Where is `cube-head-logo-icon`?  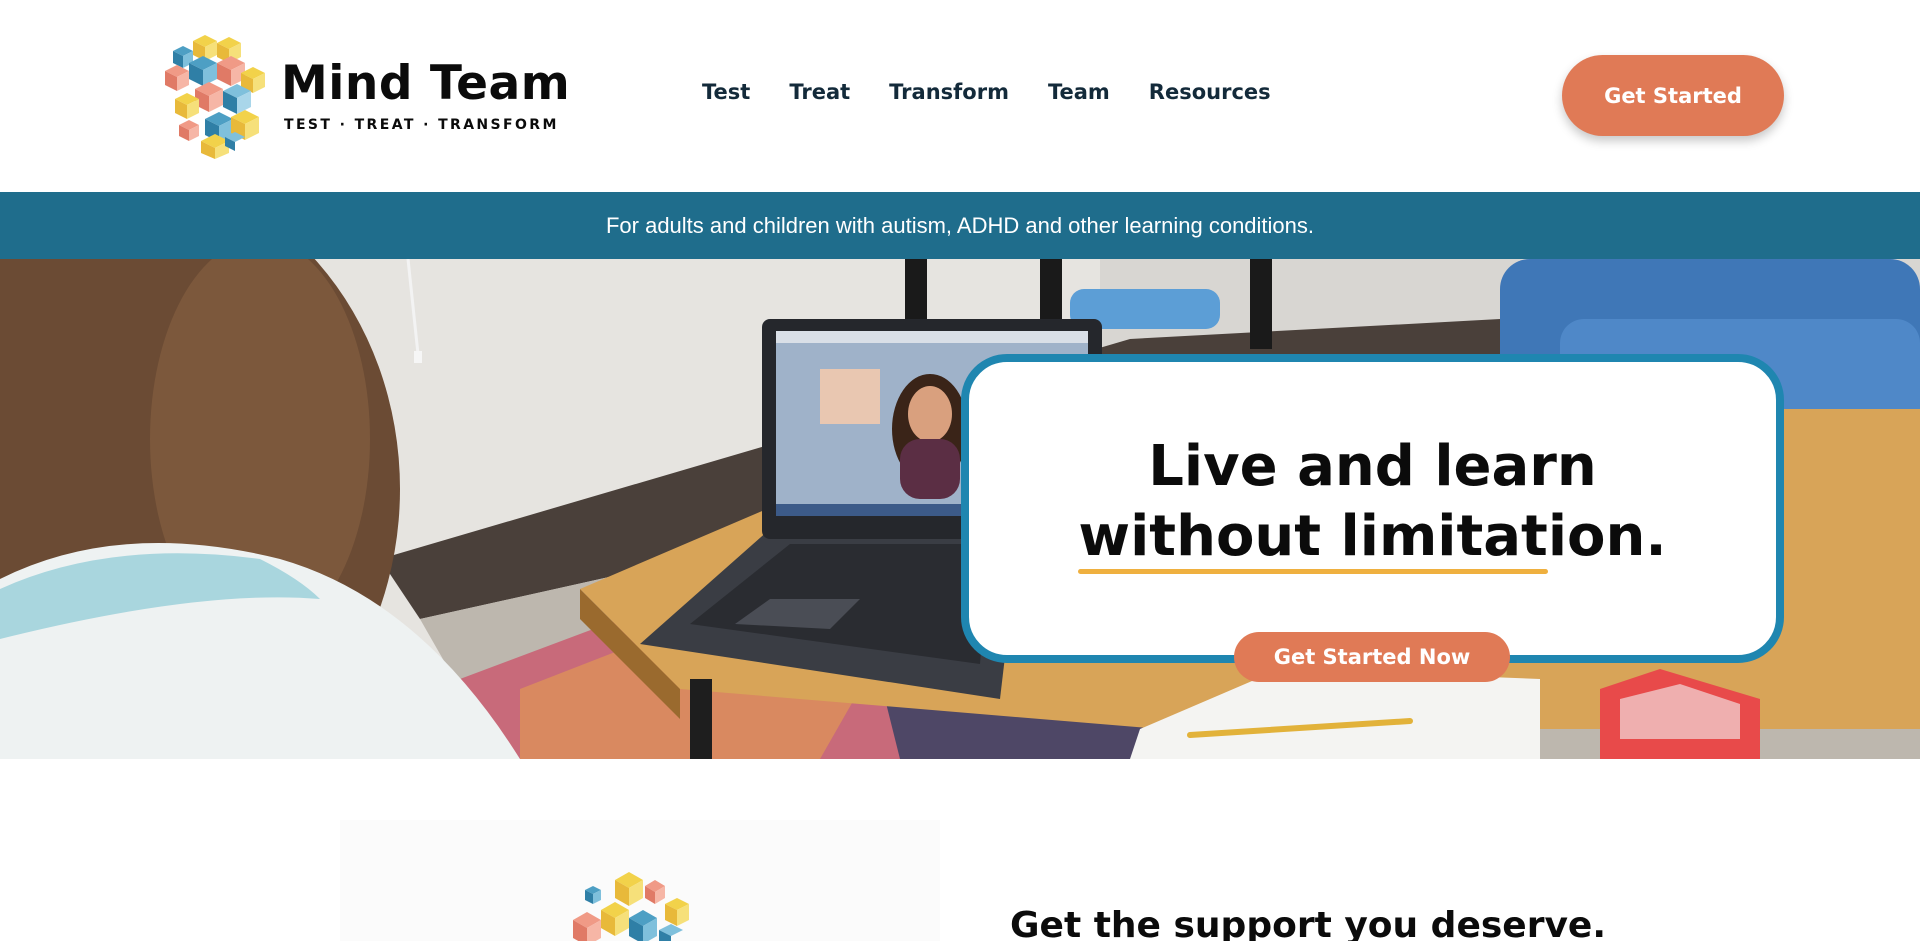
cube-head-logo-icon is located at coordinates (215, 97).